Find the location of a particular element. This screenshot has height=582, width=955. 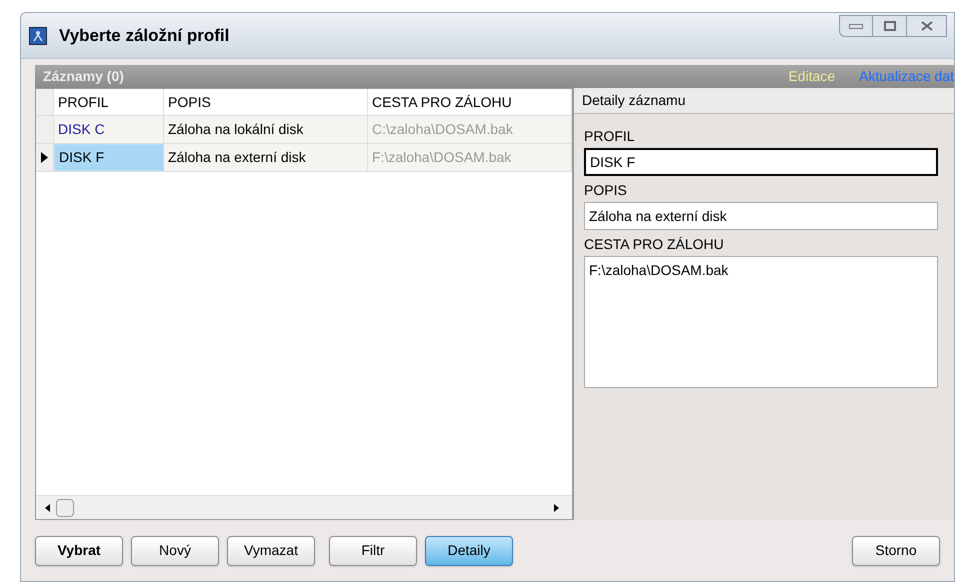

scroll-right-icon is located at coordinates (556, 508).